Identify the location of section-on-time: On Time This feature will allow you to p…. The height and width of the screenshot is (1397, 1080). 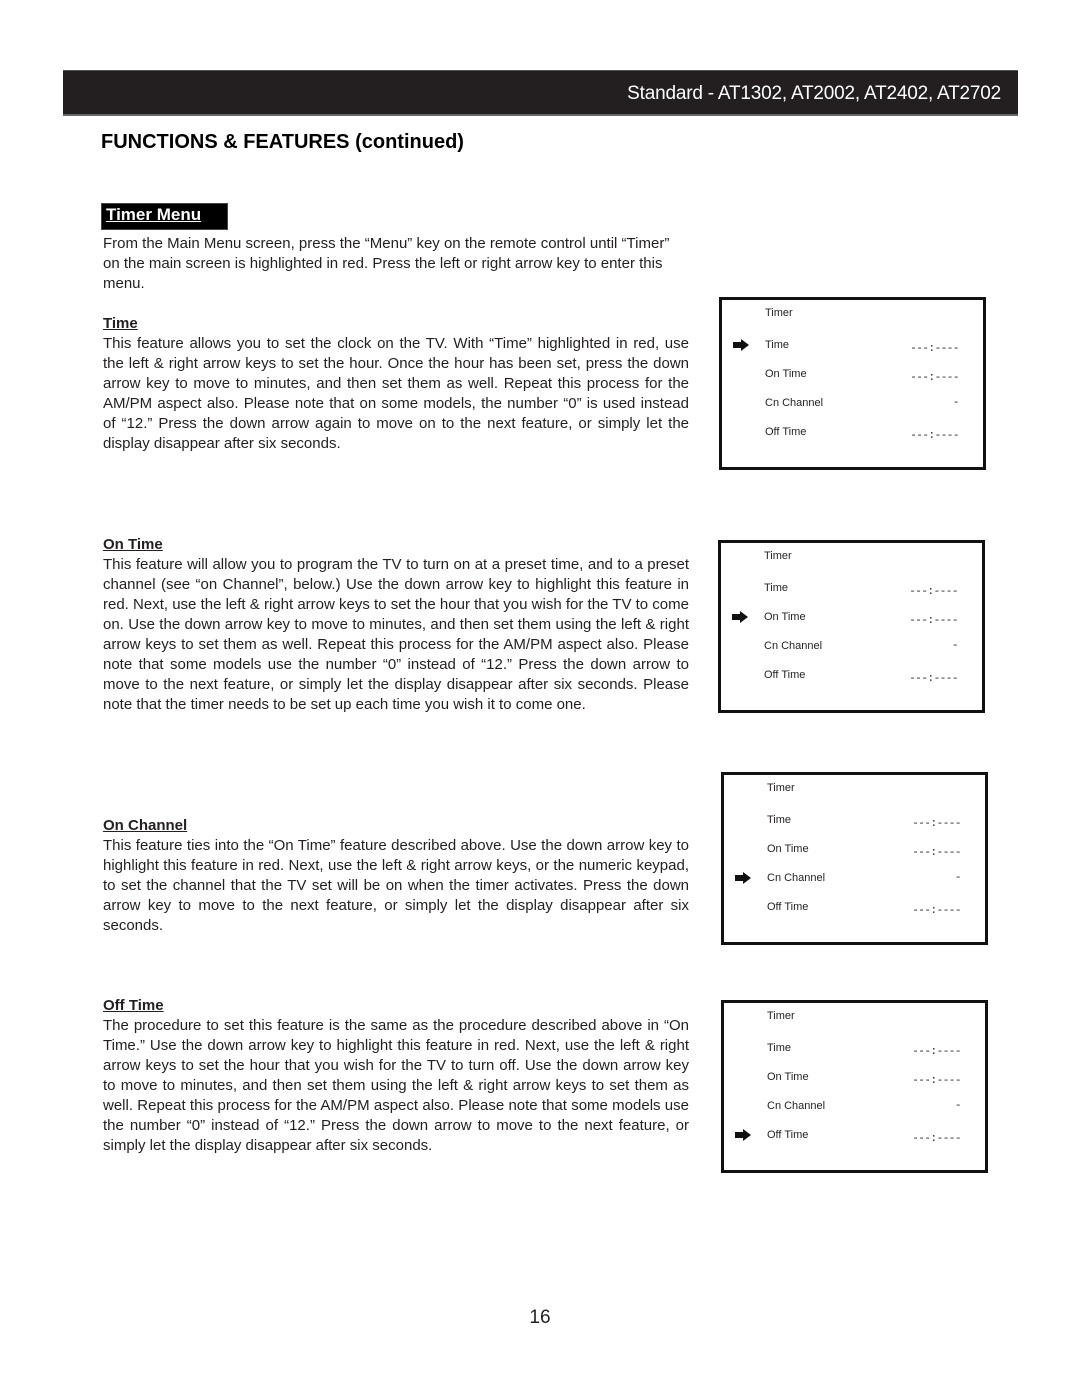
(396, 625).